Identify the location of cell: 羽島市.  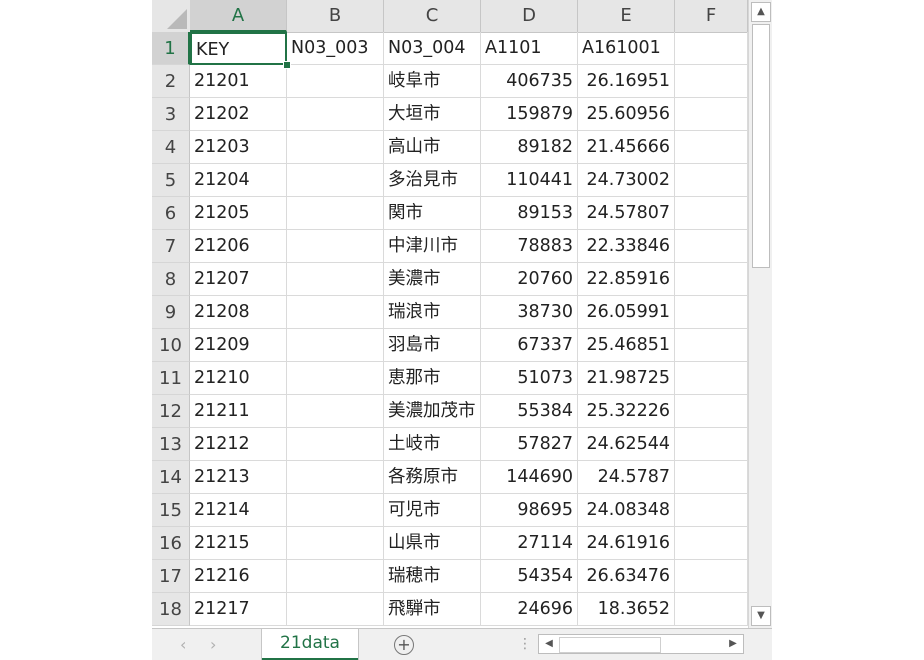
(432, 345).